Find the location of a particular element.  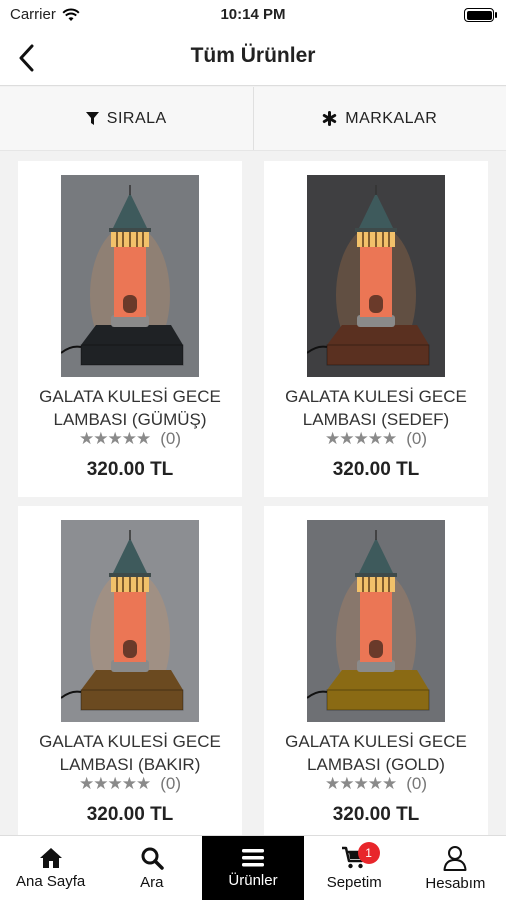

tab-account: Hesabım is located at coordinates (455, 868).